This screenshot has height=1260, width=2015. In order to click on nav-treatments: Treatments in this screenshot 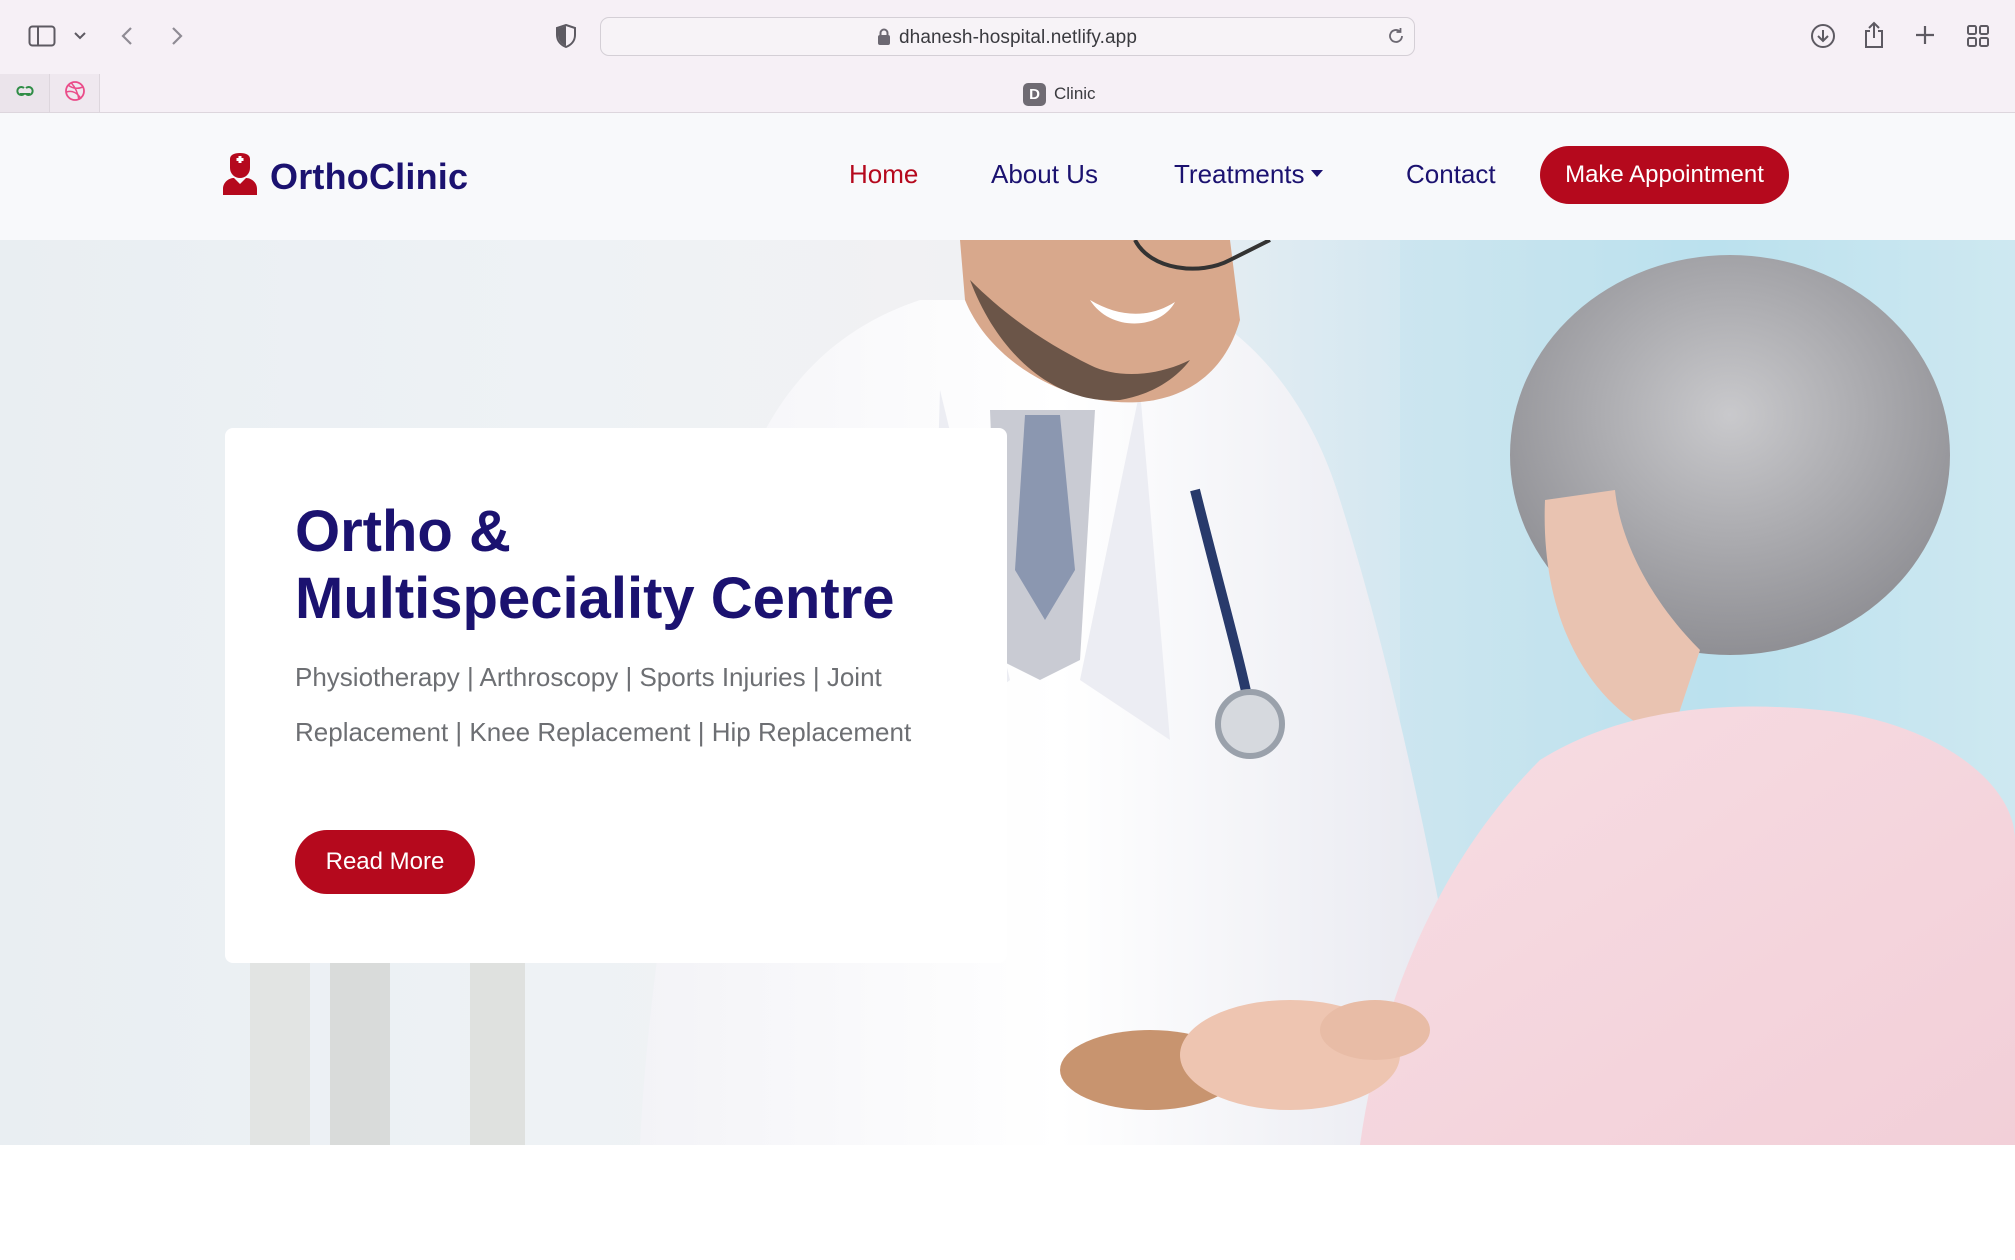, I will do `click(1248, 174)`.